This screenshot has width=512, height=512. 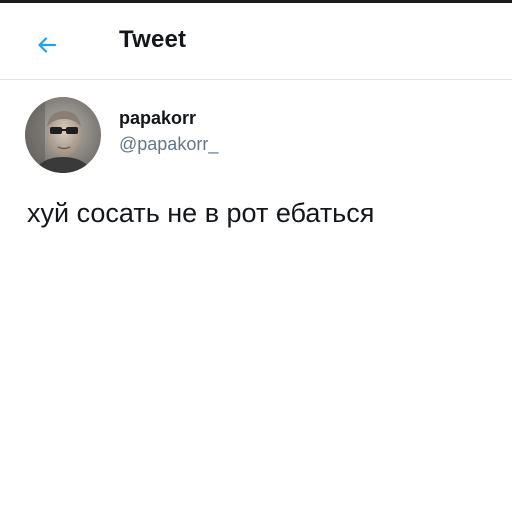 I want to click on back-button, so click(x=47, y=45).